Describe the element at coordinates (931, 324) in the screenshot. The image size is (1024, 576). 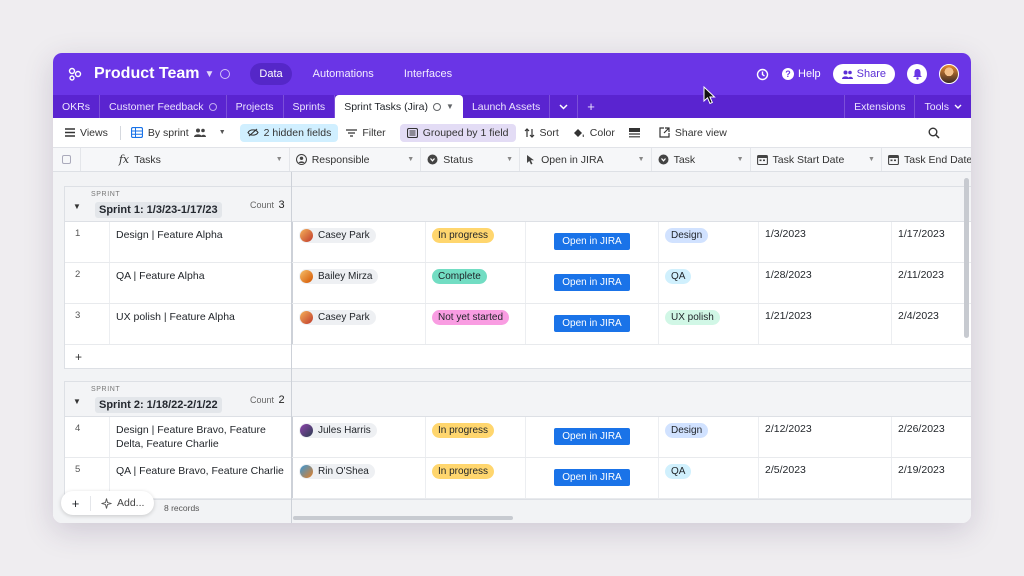
I see `end-date-cell: 2/4/2023` at that location.